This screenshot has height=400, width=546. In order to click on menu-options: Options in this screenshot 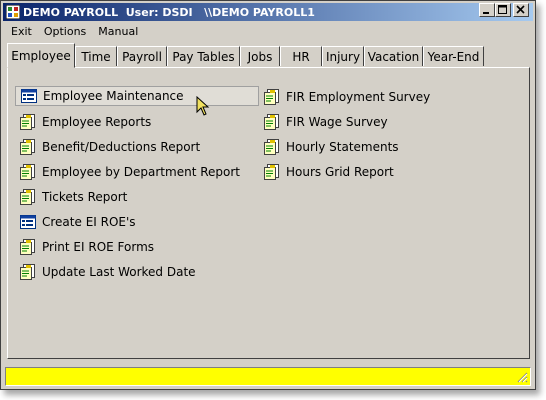, I will do `click(65, 32)`.